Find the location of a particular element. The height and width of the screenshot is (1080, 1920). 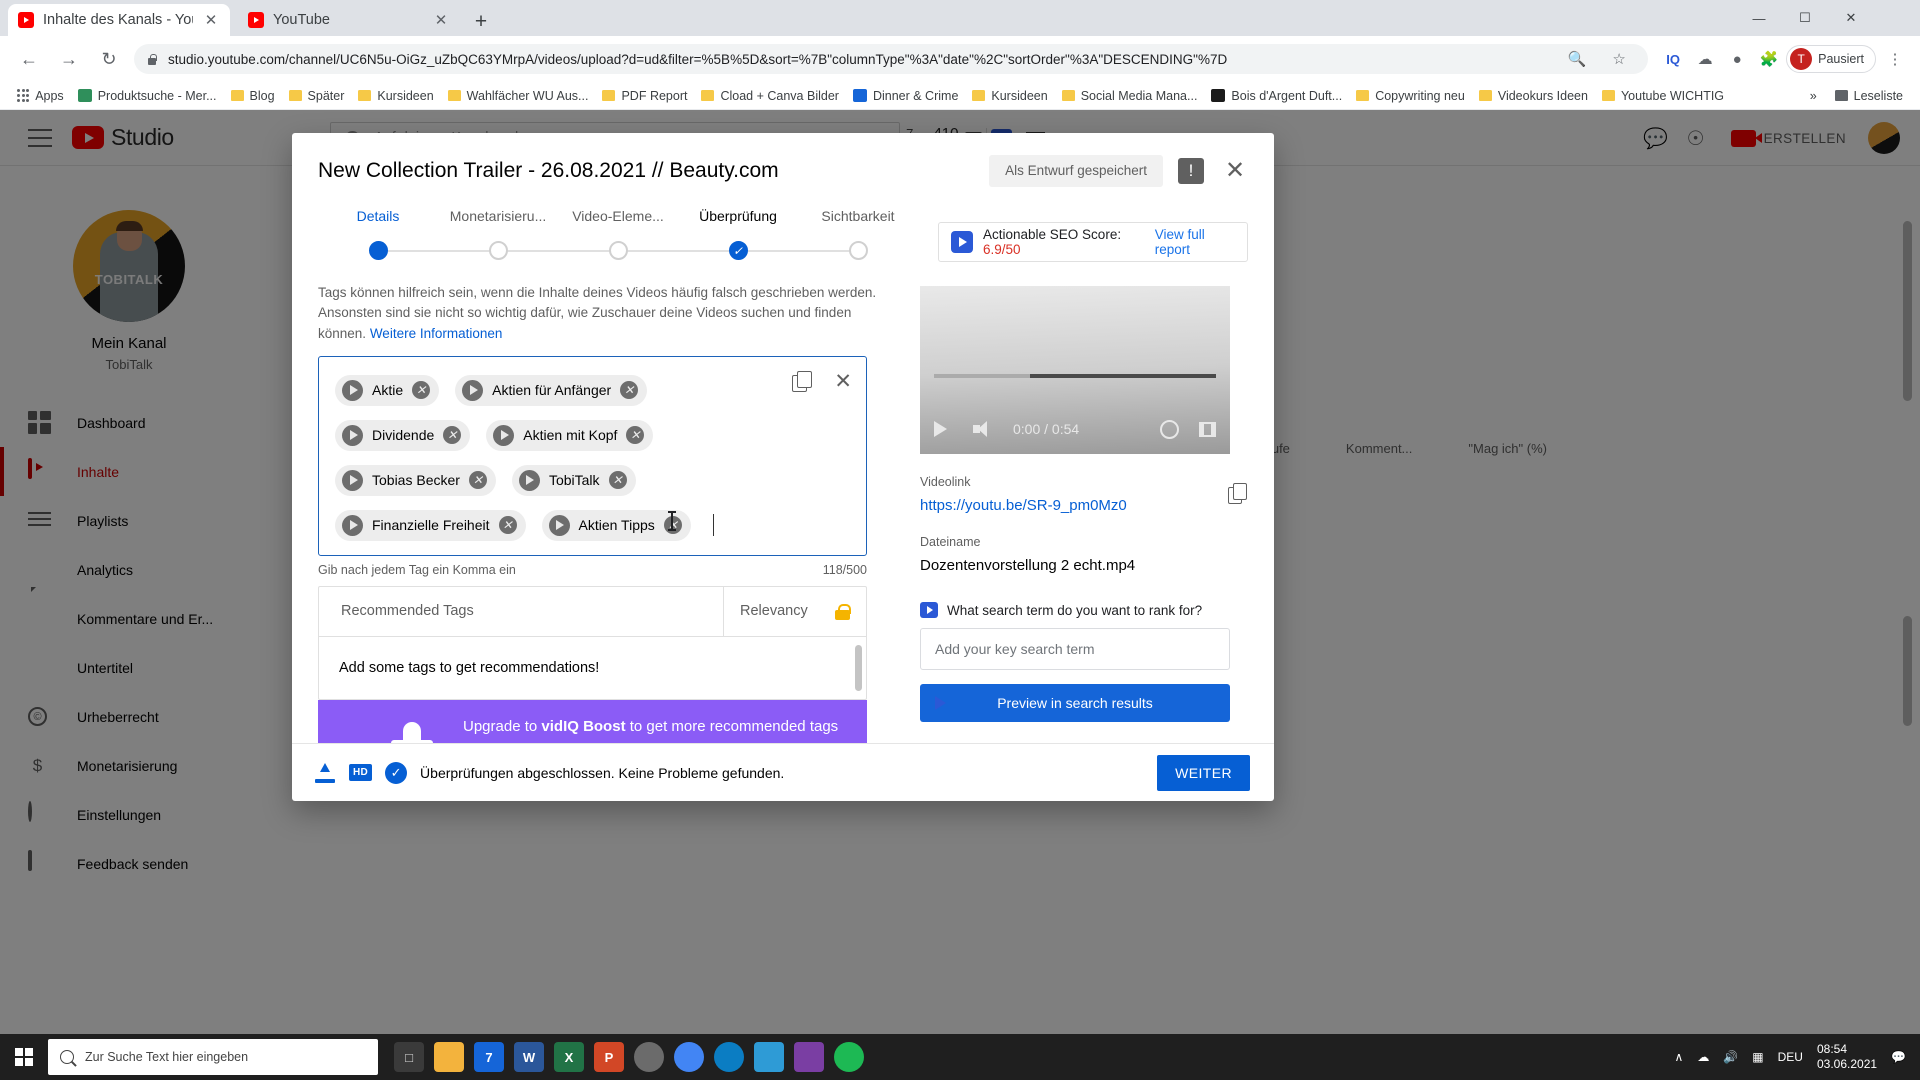

volume-icon is located at coordinates (983, 429).